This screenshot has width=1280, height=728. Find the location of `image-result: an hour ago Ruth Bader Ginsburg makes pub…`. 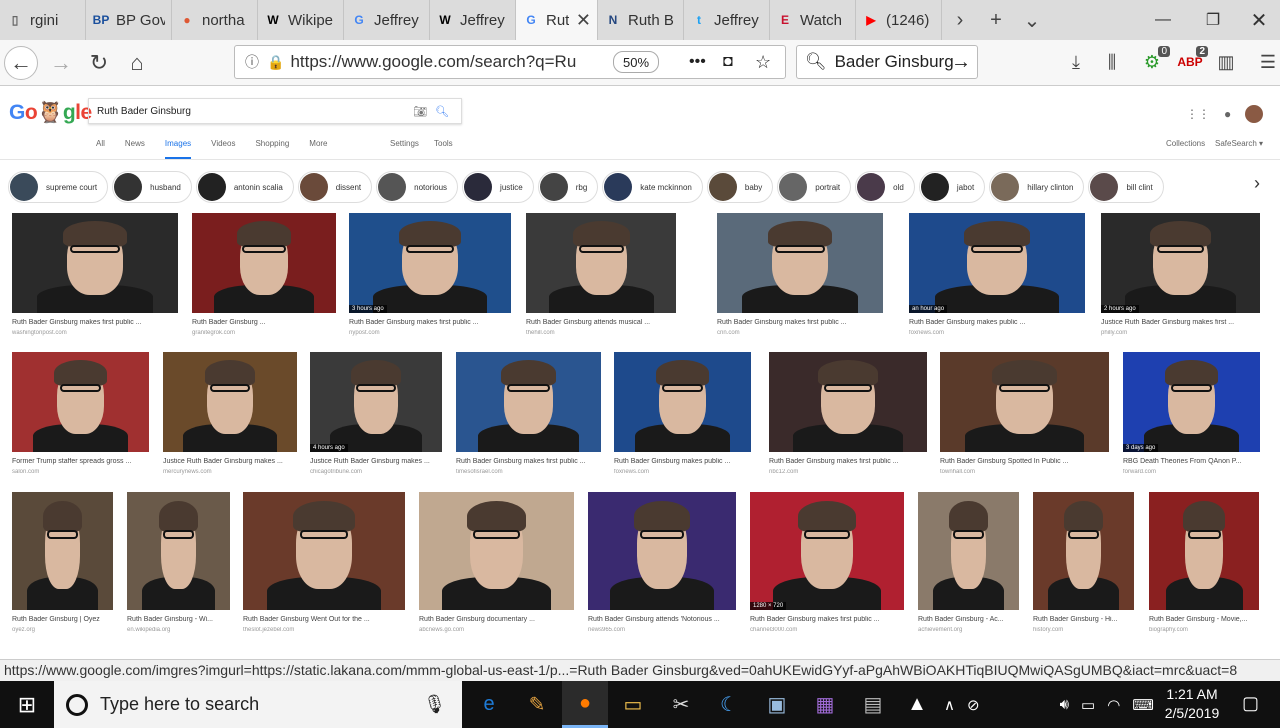

image-result: an hour ago Ruth Bader Ginsburg makes pub… is located at coordinates (997, 274).